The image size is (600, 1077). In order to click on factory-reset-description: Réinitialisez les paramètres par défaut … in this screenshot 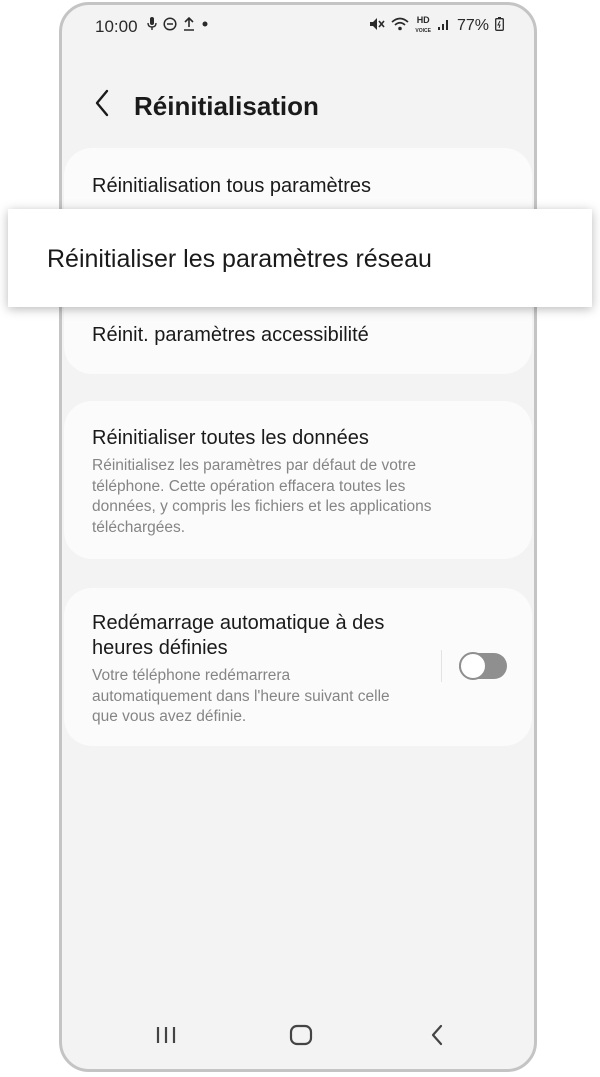, I will do `click(262, 496)`.